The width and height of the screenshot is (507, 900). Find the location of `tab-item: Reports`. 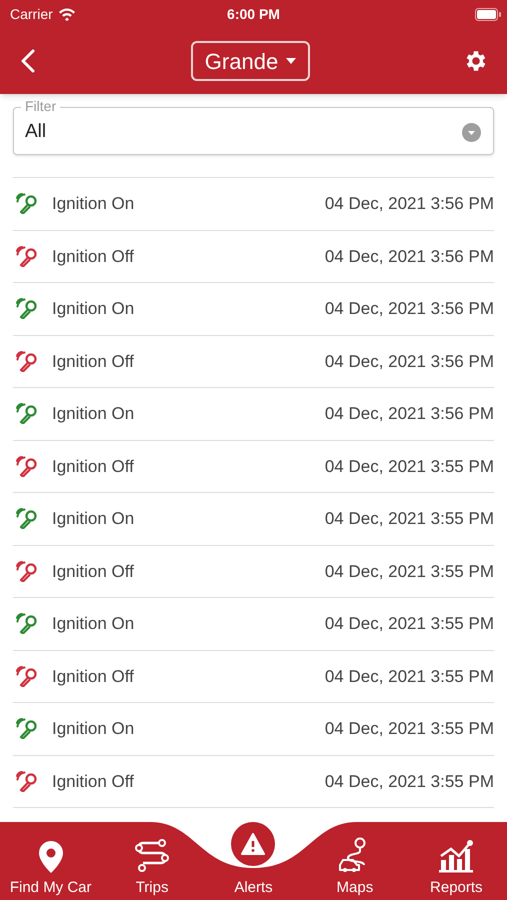

tab-item: Reports is located at coordinates (456, 861).